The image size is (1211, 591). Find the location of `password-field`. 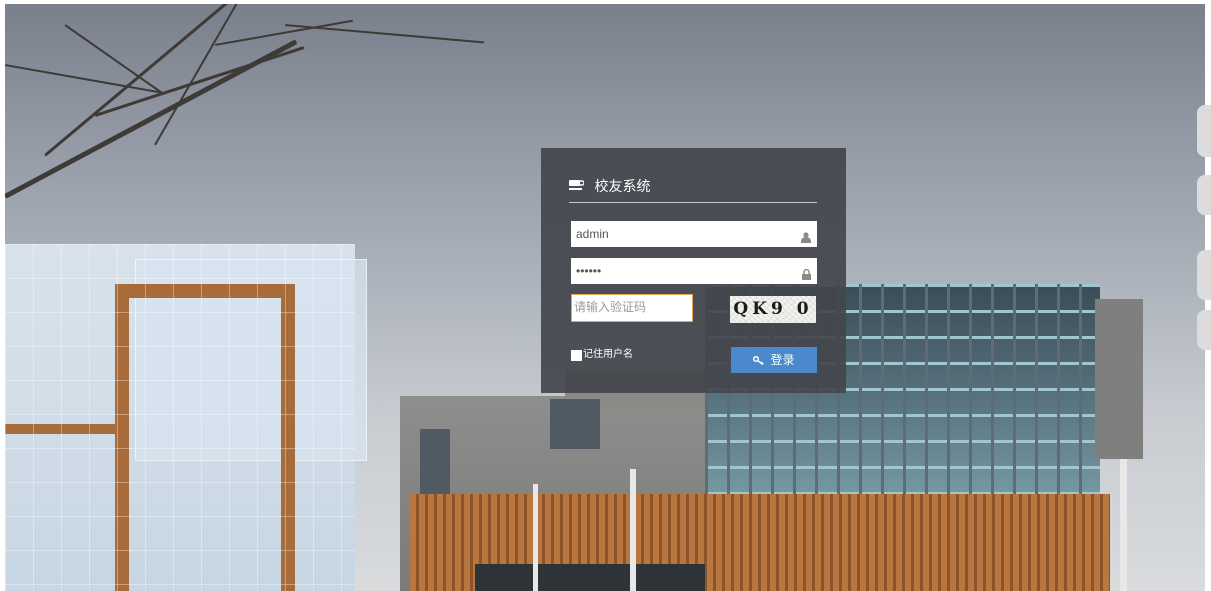

password-field is located at coordinates (694, 271).